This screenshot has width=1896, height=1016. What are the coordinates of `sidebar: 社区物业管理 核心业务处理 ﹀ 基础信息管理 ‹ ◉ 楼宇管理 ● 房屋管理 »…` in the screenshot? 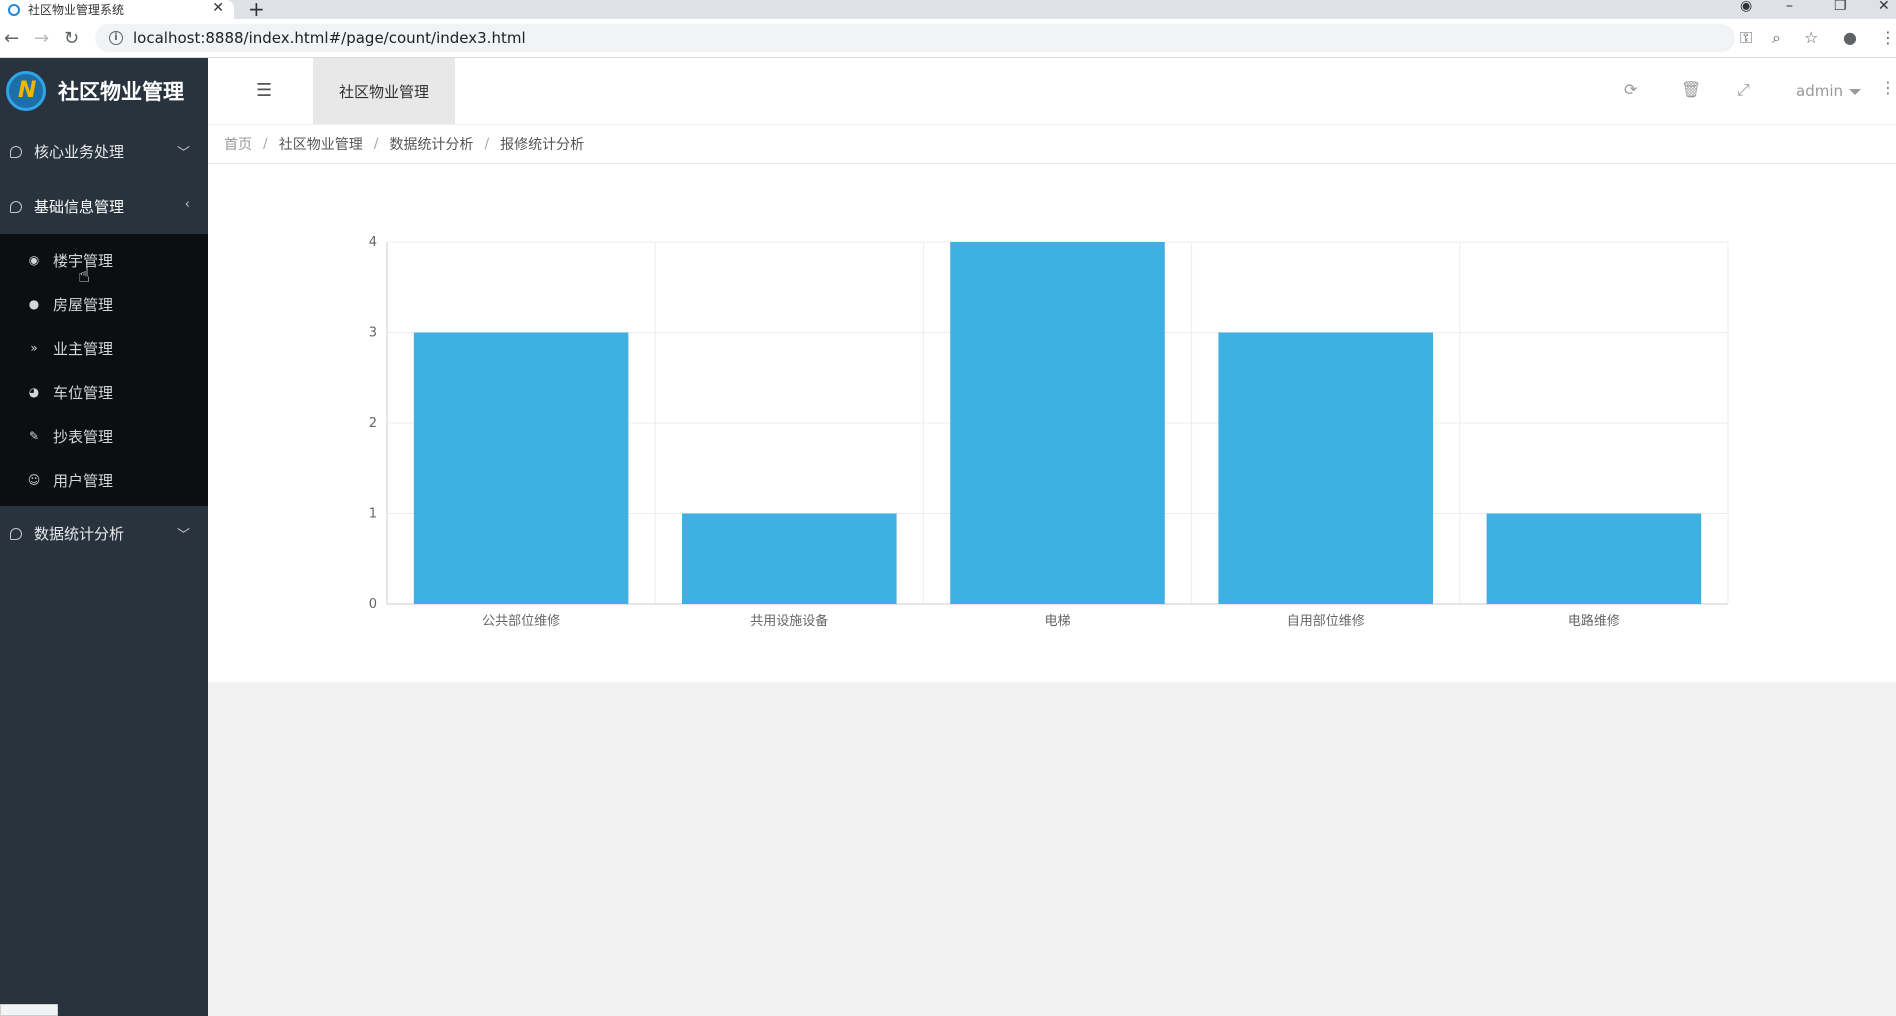 It's located at (104, 537).